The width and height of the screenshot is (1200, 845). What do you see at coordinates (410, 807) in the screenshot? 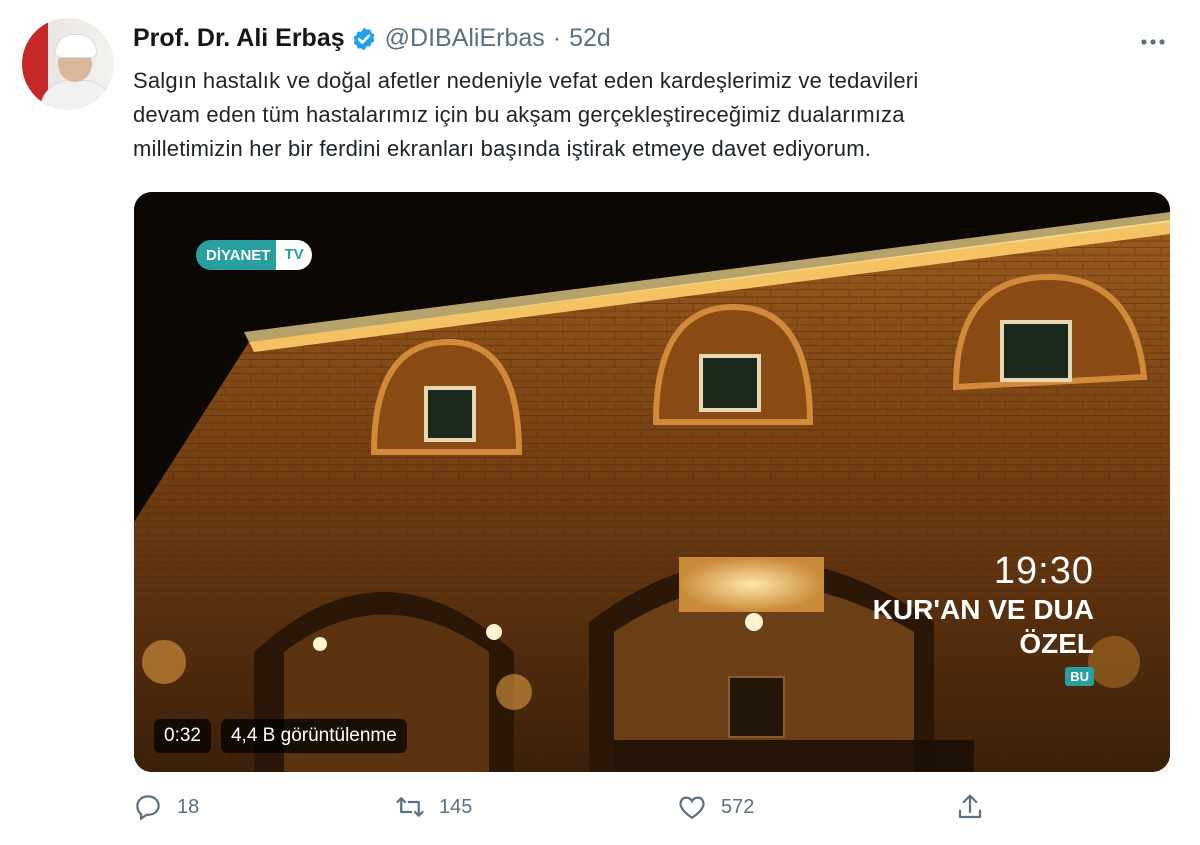
I see `retweet-icon` at bounding box center [410, 807].